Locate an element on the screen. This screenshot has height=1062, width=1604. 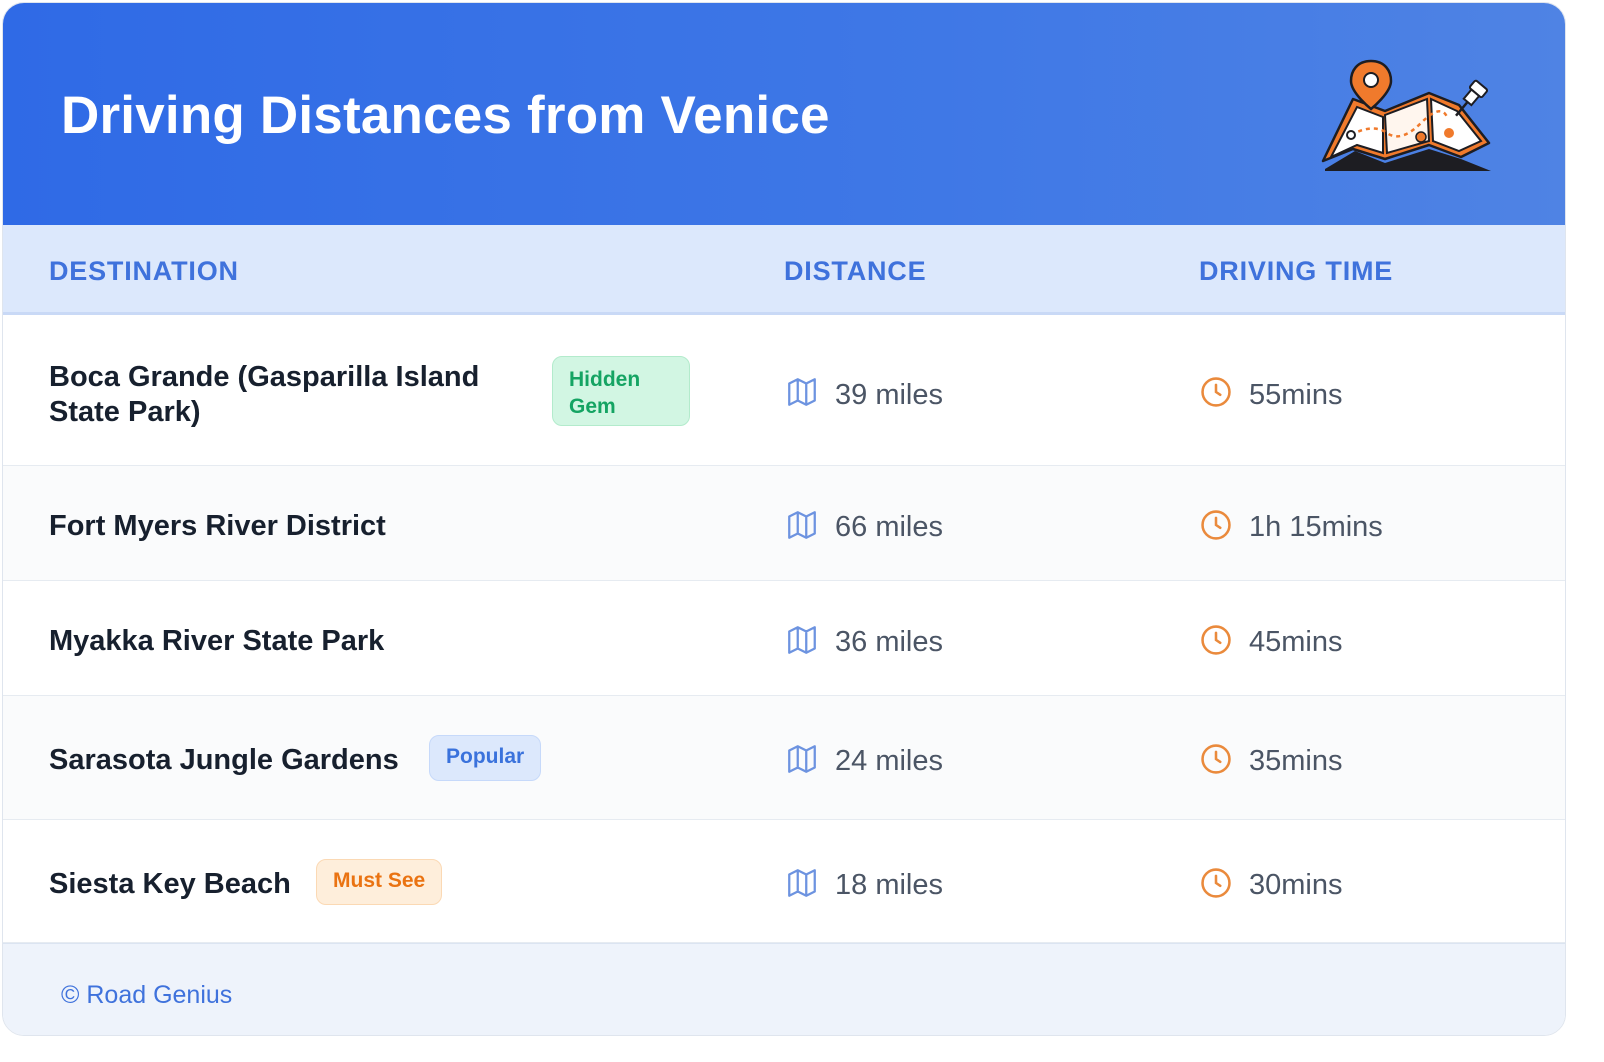
driving-time-value: 1h 15mins is located at coordinates (1316, 527).